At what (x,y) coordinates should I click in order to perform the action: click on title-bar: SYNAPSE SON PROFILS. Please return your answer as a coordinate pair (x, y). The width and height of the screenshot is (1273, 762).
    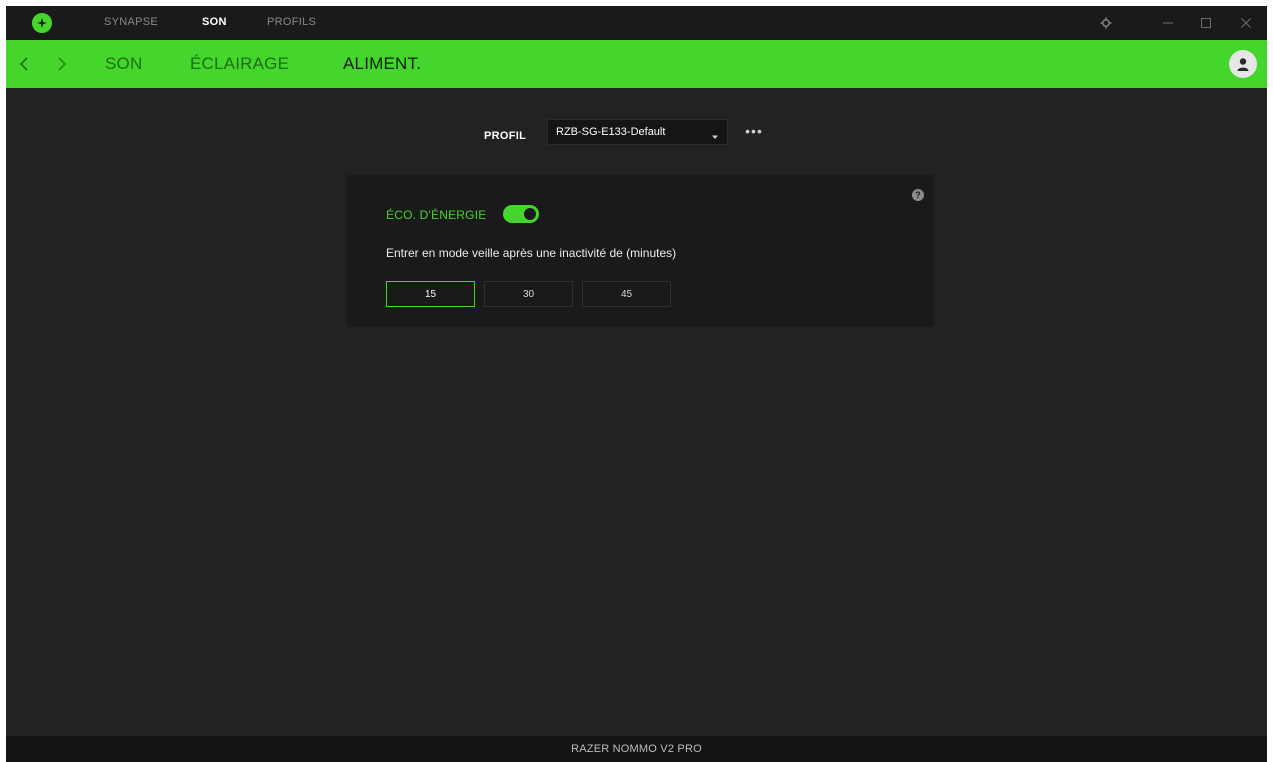
    Looking at the image, I should click on (636, 23).